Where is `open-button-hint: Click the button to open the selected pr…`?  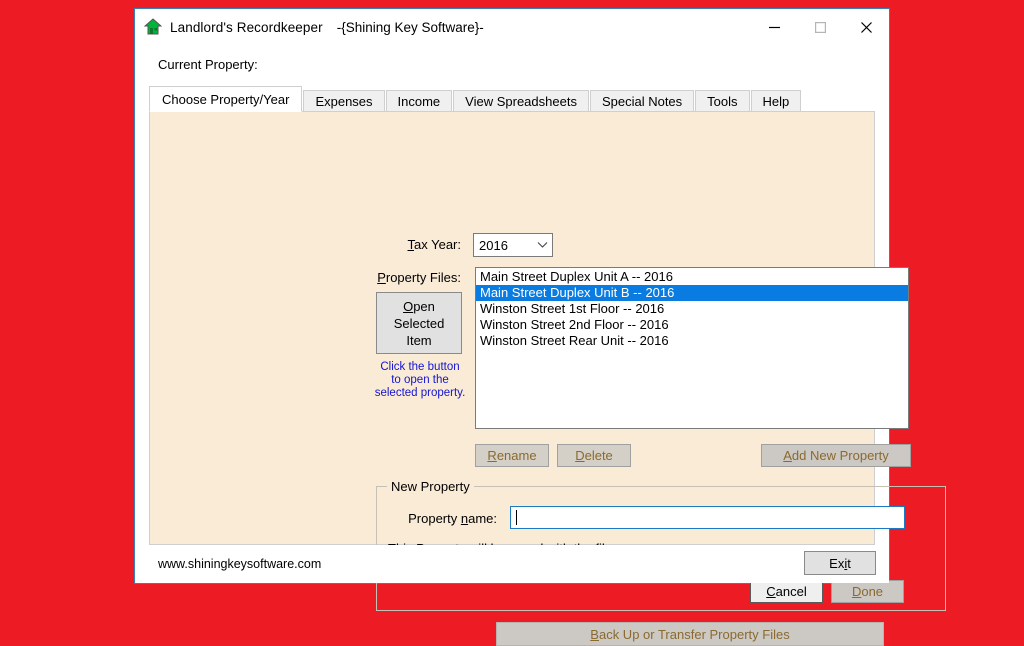 open-button-hint: Click the button to open the selected pr… is located at coordinates (420, 380).